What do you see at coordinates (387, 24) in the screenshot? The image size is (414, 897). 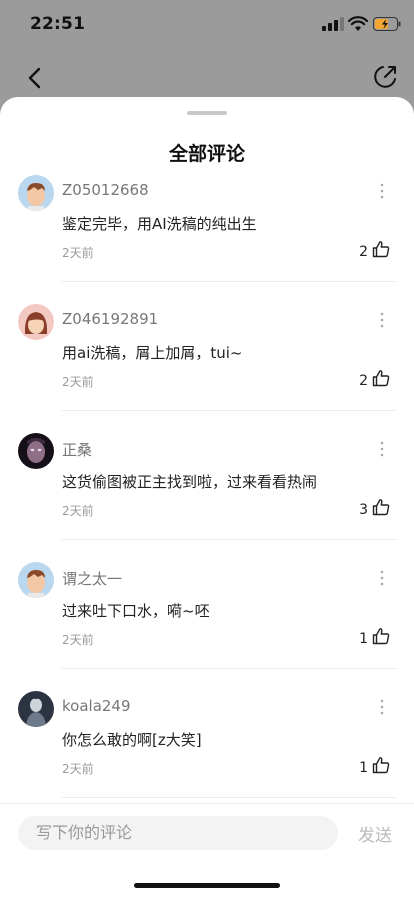 I see `battery-charging-icon` at bounding box center [387, 24].